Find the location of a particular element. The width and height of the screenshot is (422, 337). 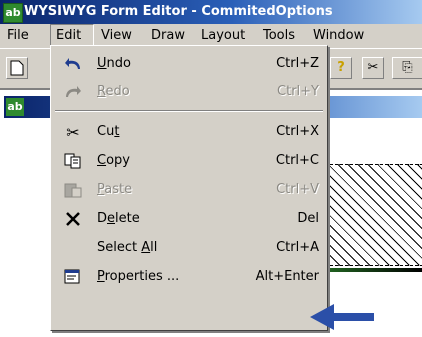

delete-x-icon is located at coordinates (73, 219).